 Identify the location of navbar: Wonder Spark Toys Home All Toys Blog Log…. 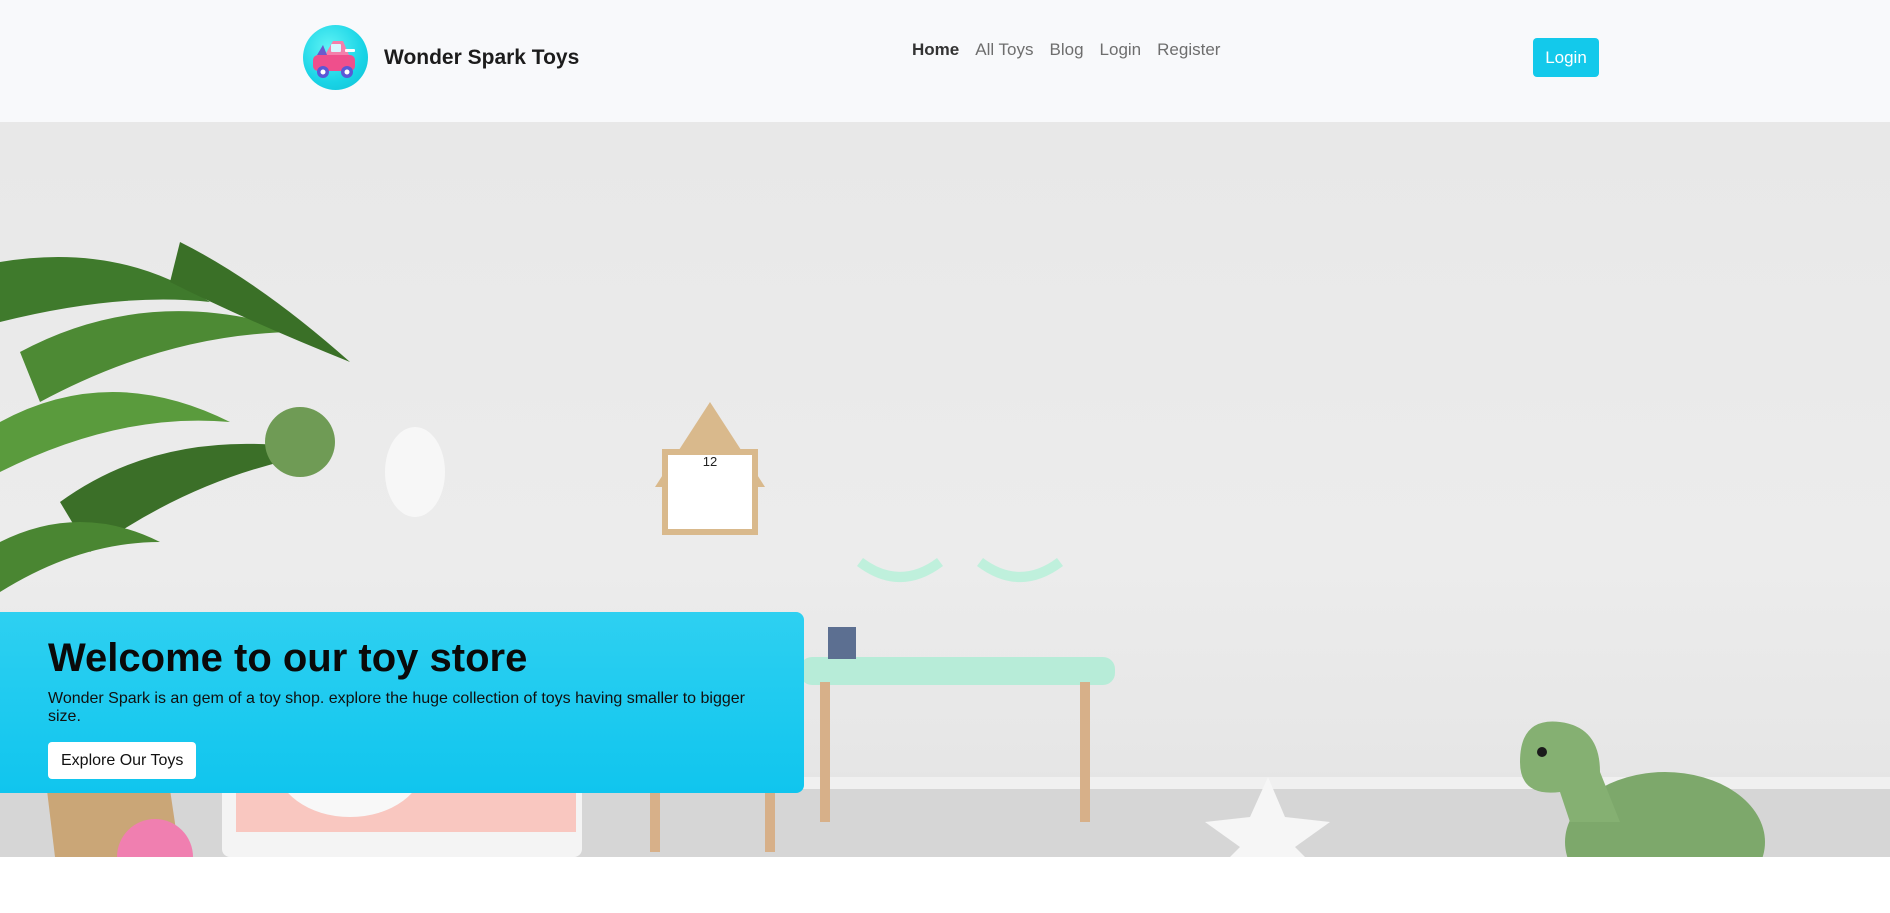
(945, 61).